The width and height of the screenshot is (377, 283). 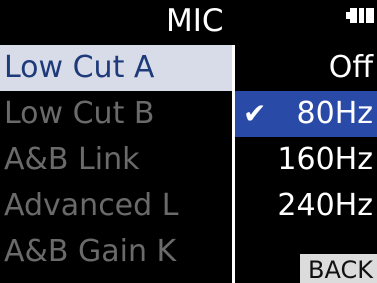 I want to click on menu-item-low-cut-b: Low Cut B, so click(x=116, y=114).